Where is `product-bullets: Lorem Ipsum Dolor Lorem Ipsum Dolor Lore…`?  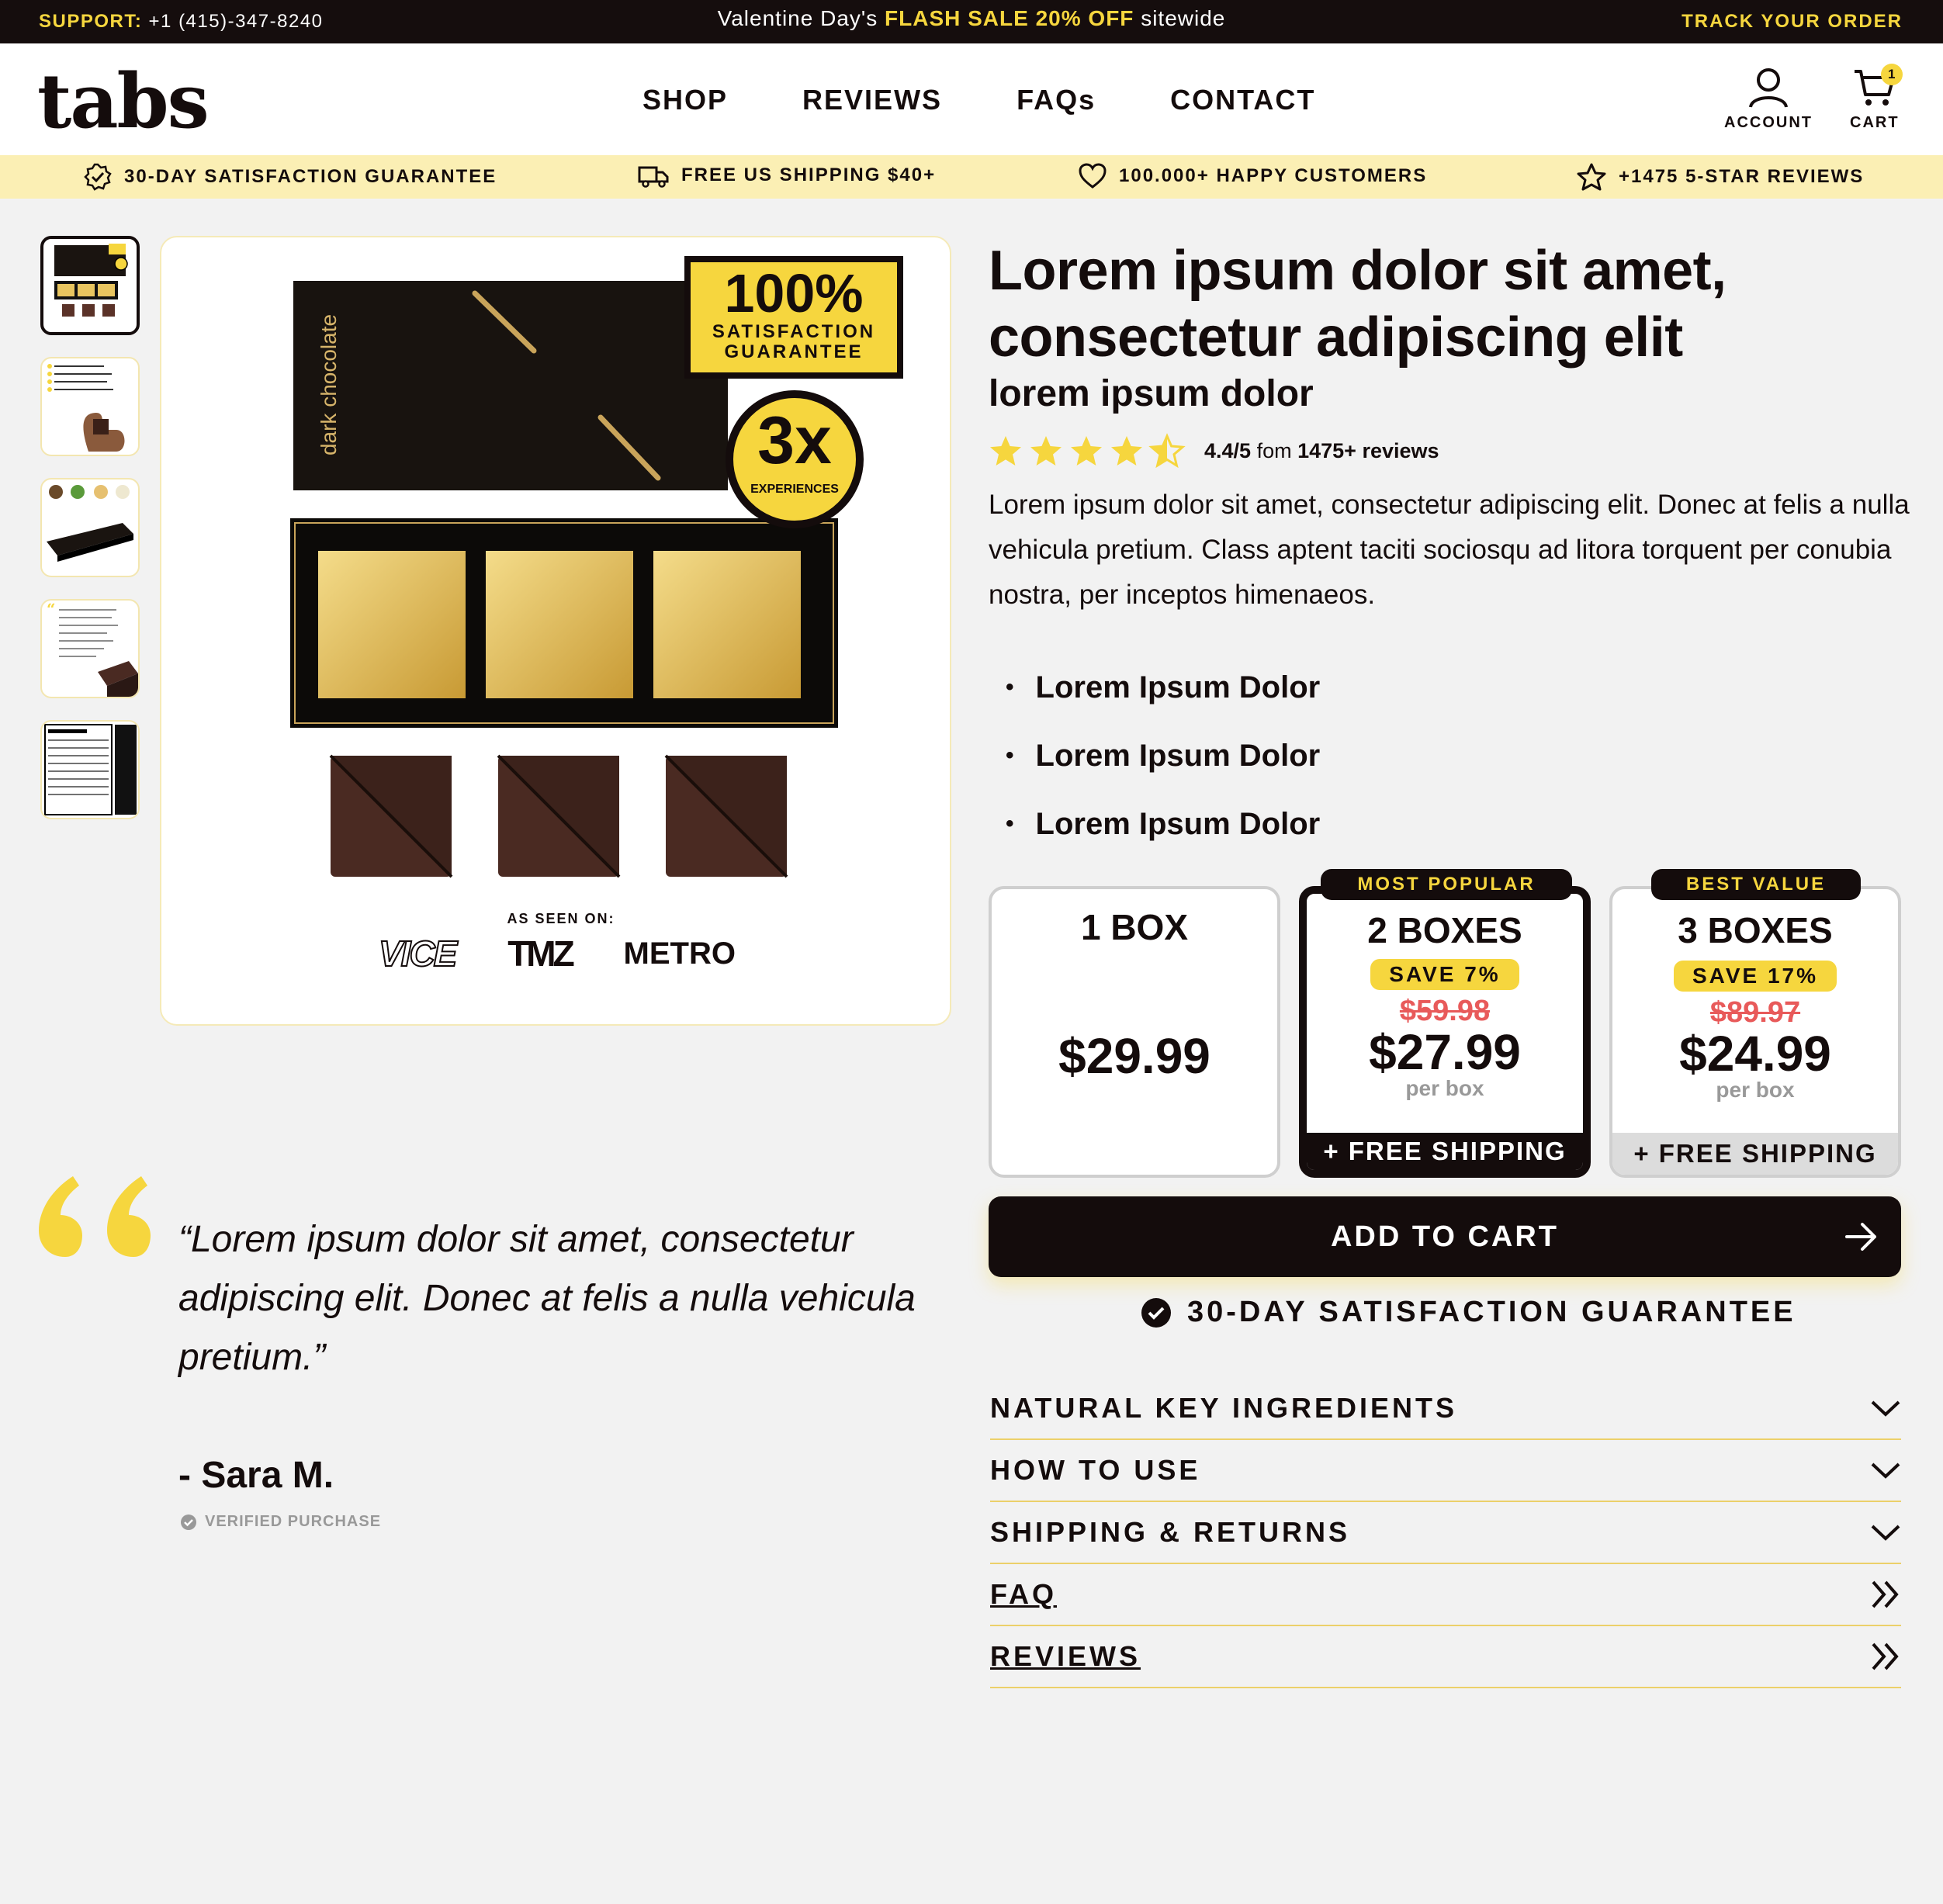 product-bullets: Lorem Ipsum Dolor Lorem Ipsum Dolor Lore… is located at coordinates (1163, 755).